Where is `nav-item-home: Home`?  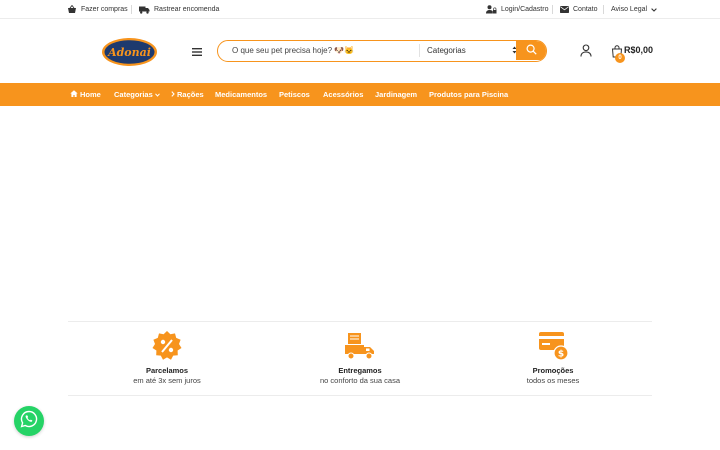 nav-item-home: Home is located at coordinates (85, 94).